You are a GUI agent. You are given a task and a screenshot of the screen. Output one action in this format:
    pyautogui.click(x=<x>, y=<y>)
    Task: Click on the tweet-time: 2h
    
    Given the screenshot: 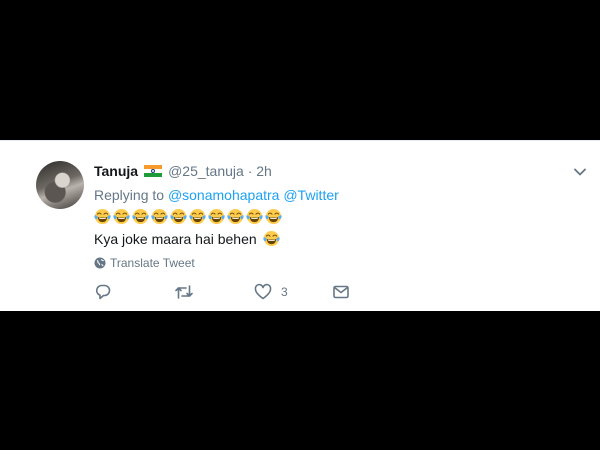 What is the action you would take?
    pyautogui.click(x=264, y=171)
    